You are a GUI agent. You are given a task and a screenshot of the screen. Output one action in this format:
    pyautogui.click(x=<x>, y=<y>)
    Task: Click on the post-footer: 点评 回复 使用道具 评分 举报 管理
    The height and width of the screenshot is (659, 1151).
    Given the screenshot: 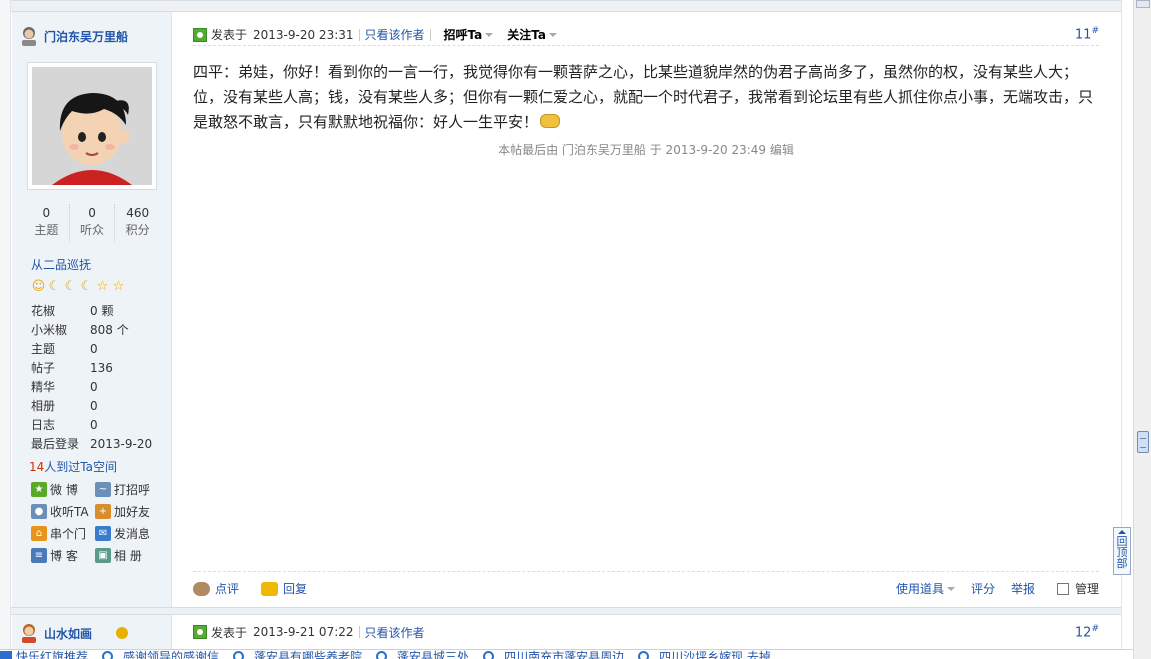 What is the action you would take?
    pyautogui.click(x=646, y=588)
    